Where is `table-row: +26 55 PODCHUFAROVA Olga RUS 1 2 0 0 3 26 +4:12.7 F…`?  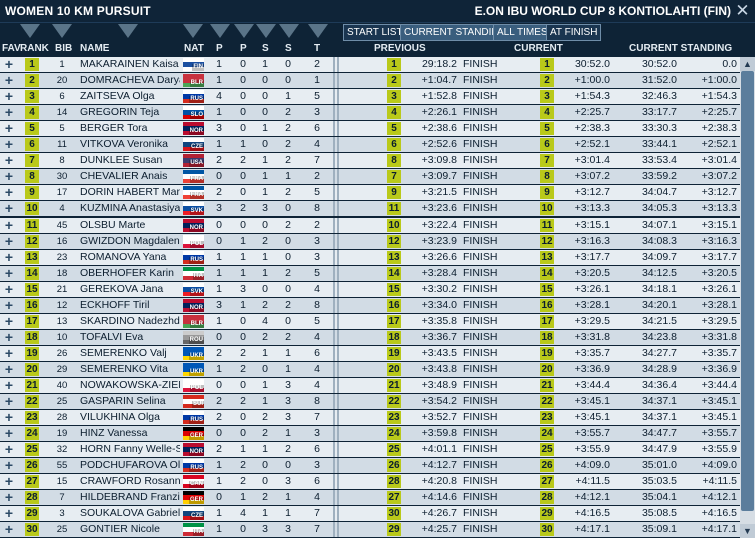
table-row: +26 55 PODCHUFAROVA Olga RUS 1 2 0 0 3 26 +4:12.7 F… is located at coordinates (370, 465).